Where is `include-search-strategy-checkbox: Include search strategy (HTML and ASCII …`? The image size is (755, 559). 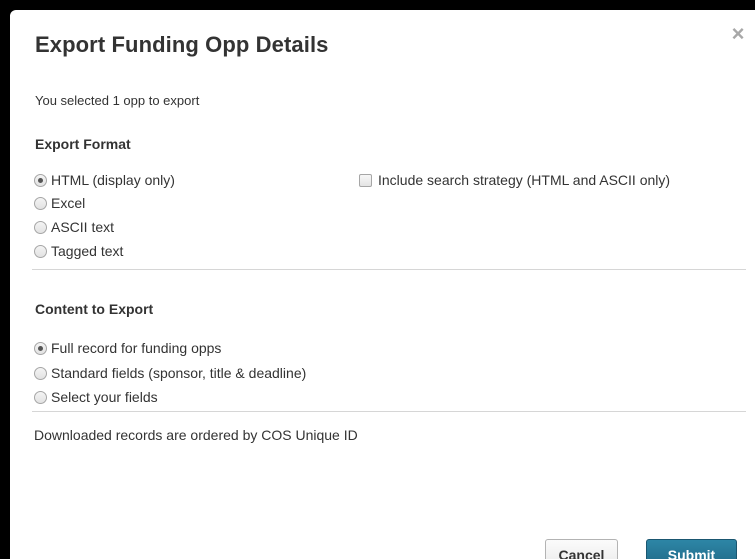
include-search-strategy-checkbox: Include search strategy (HTML and ASCII … is located at coordinates (514, 180).